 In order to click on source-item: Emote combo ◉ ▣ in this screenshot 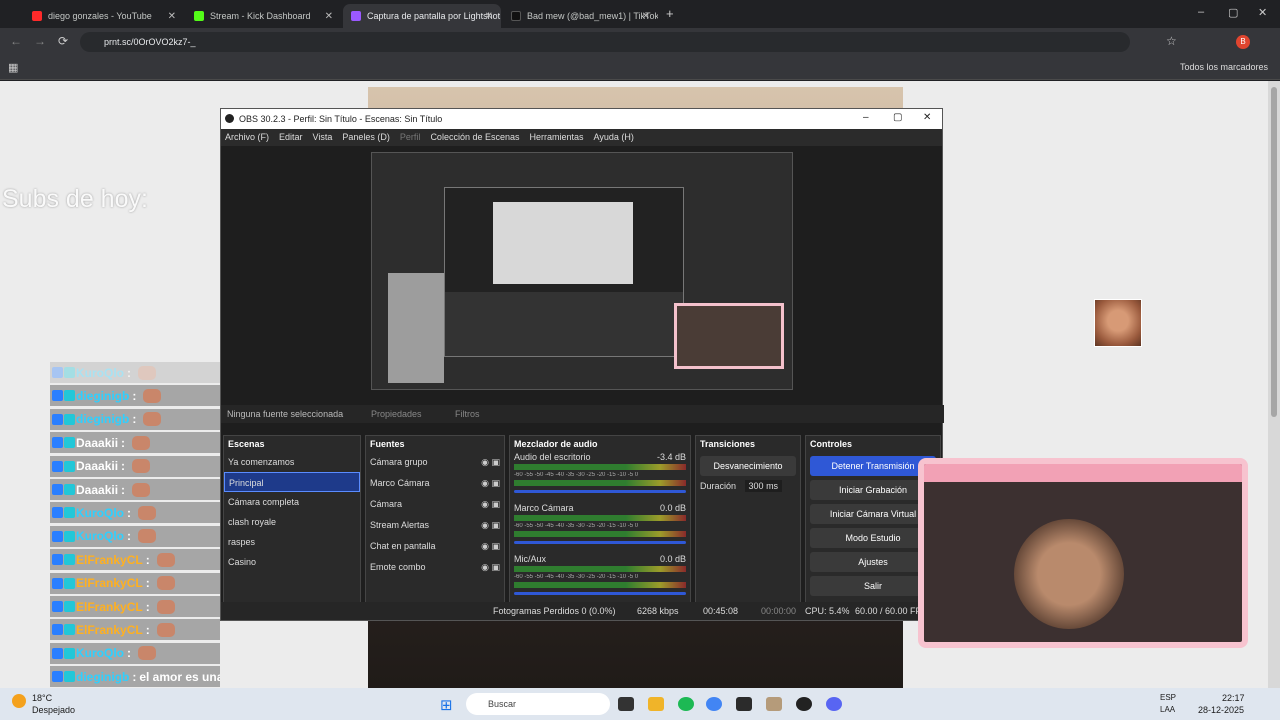, I will do `click(435, 567)`.